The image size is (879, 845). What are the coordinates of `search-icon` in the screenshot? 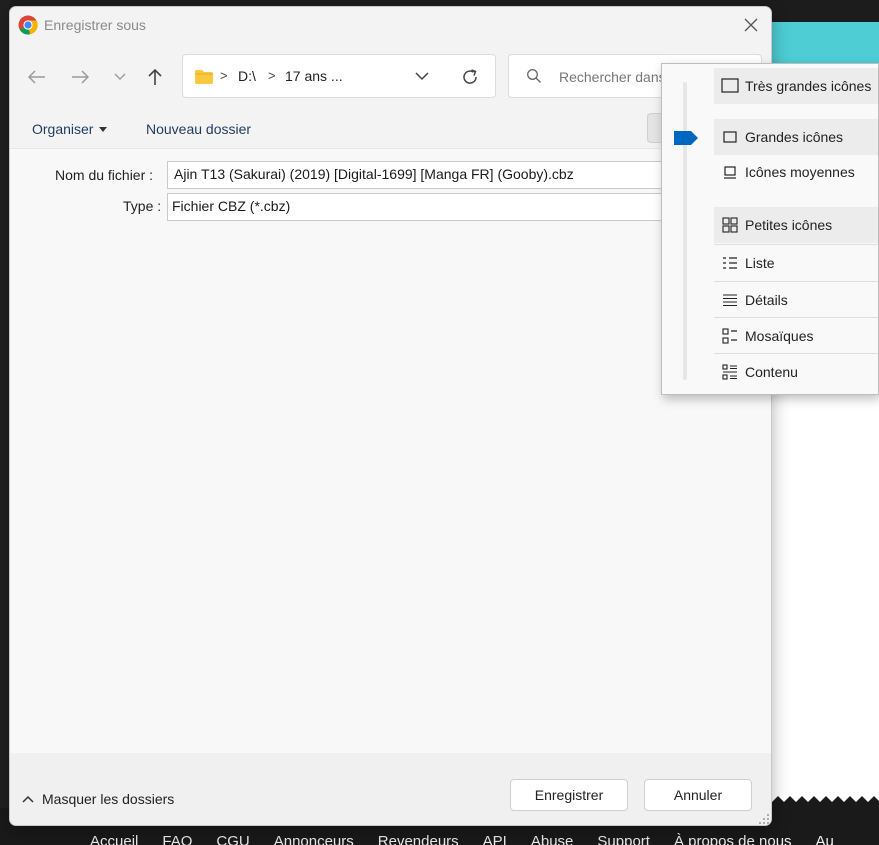 It's located at (534, 76).